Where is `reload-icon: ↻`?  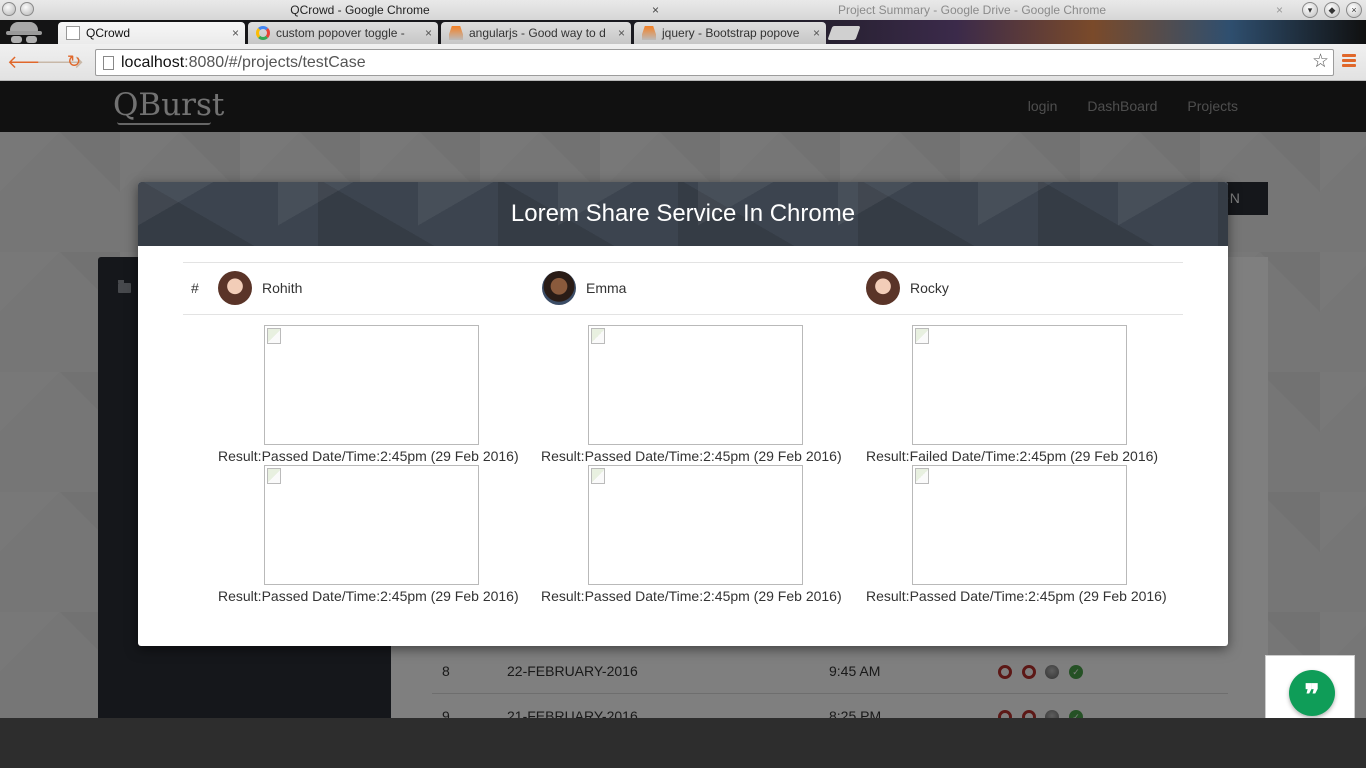
reload-icon: ↻ is located at coordinates (74, 63).